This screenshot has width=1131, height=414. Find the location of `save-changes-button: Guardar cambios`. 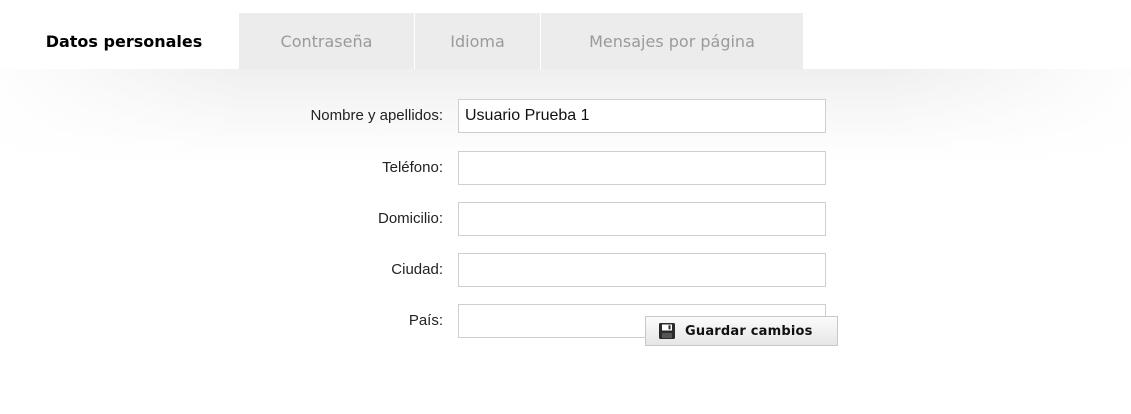

save-changes-button: Guardar cambios is located at coordinates (741, 331).